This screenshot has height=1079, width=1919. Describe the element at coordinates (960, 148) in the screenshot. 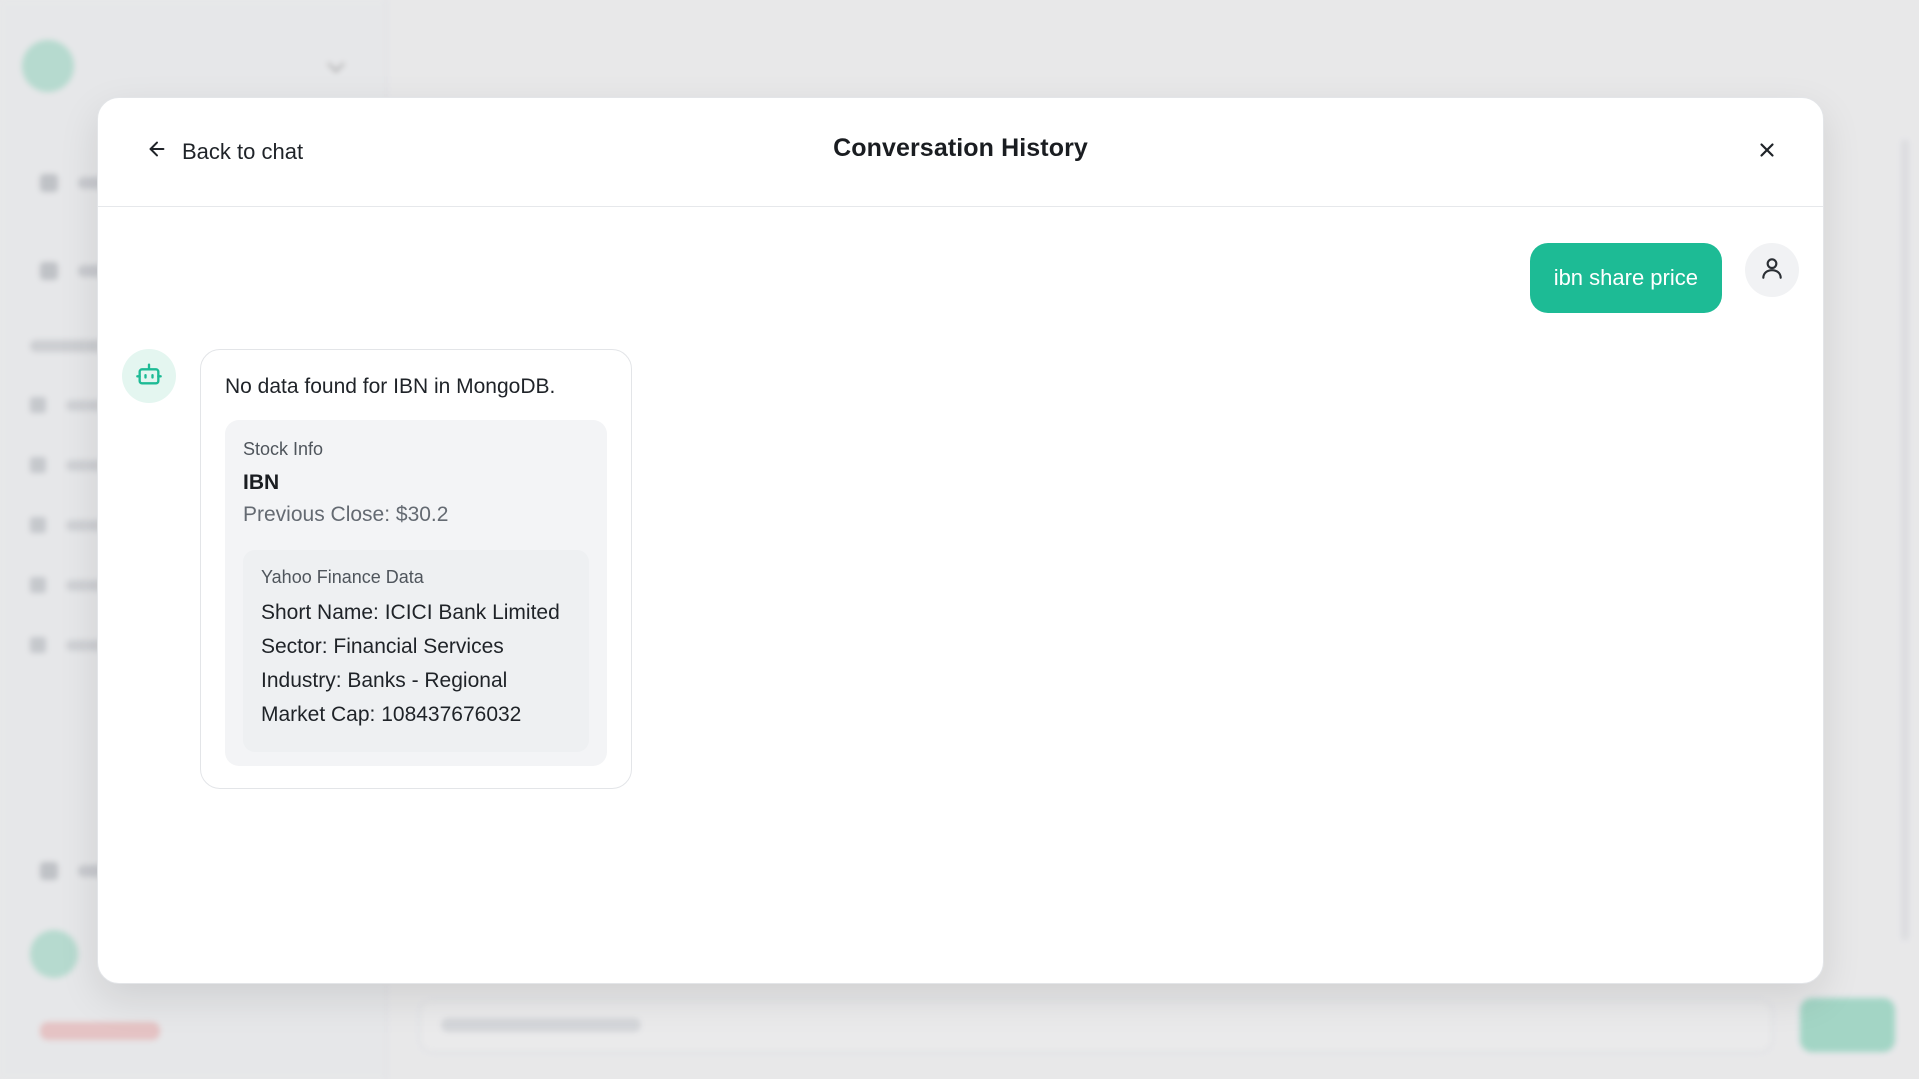

I see `modal-title: Conversation History` at that location.